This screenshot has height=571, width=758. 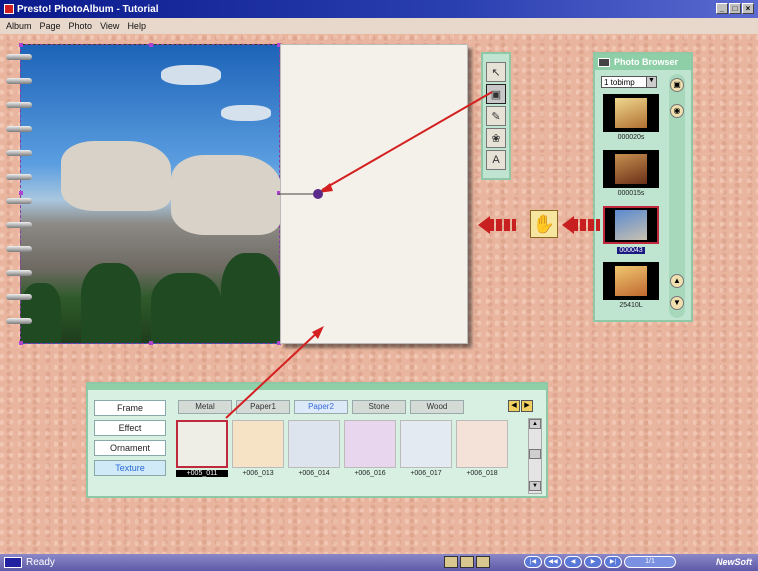 What do you see at coordinates (514, 406) in the screenshot?
I see `tab-prev-icon: ◀` at bounding box center [514, 406].